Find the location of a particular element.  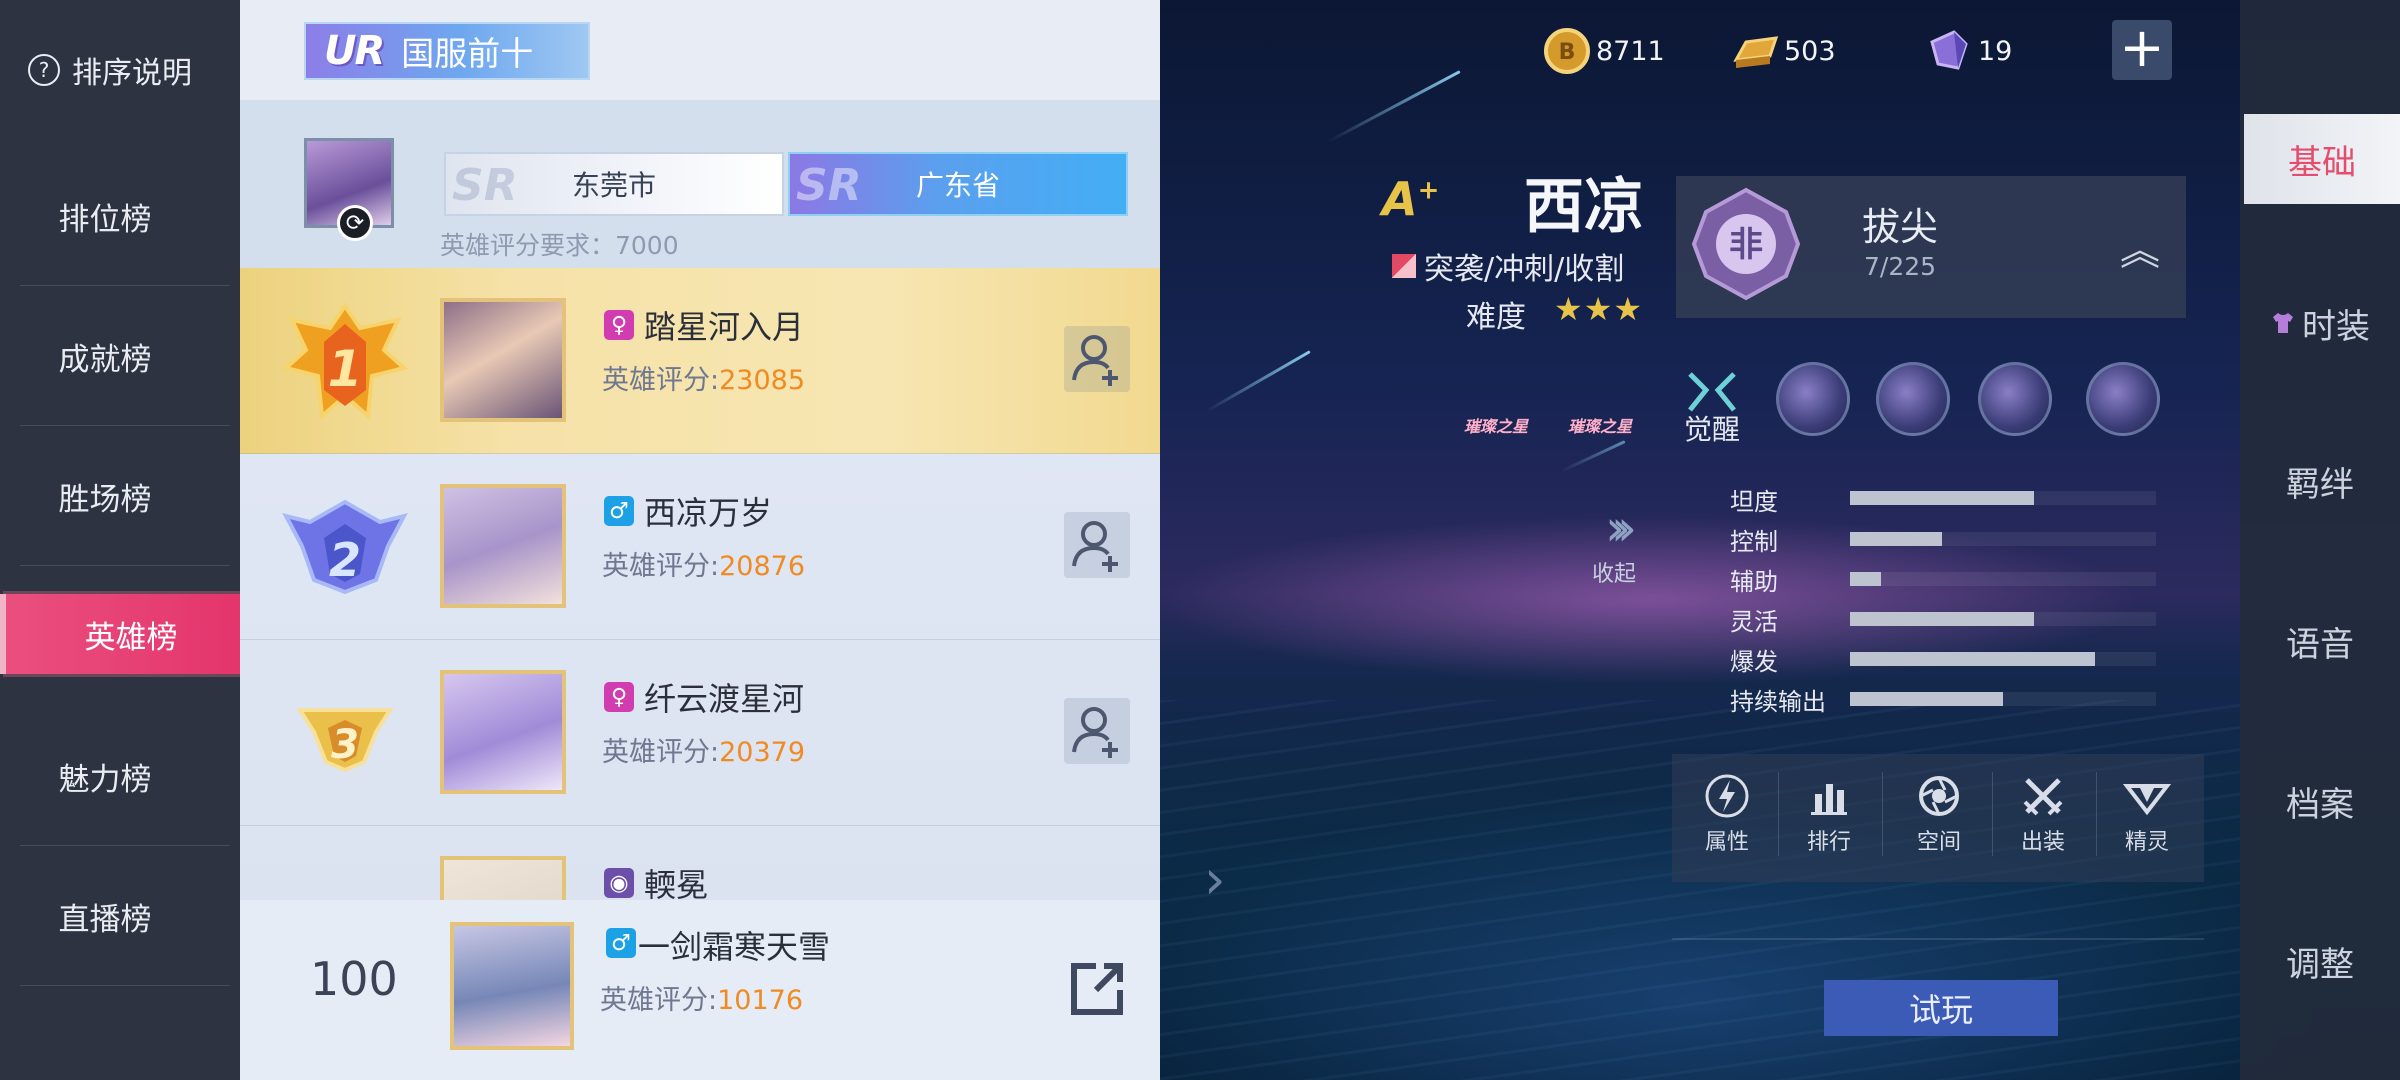

attributes-button: 属性 is located at coordinates (1727, 822).